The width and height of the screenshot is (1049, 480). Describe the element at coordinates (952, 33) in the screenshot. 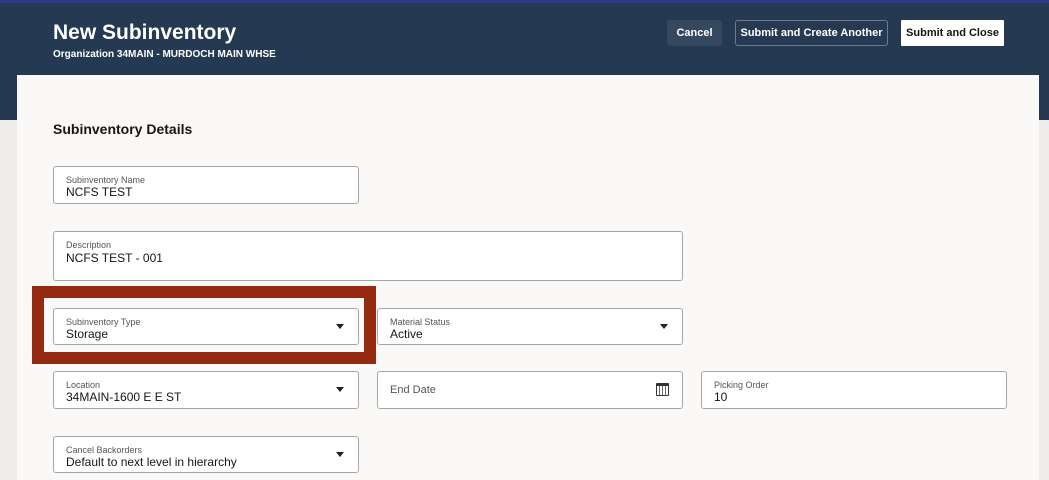

I see `submit-and-close-button: Submit and Close` at that location.